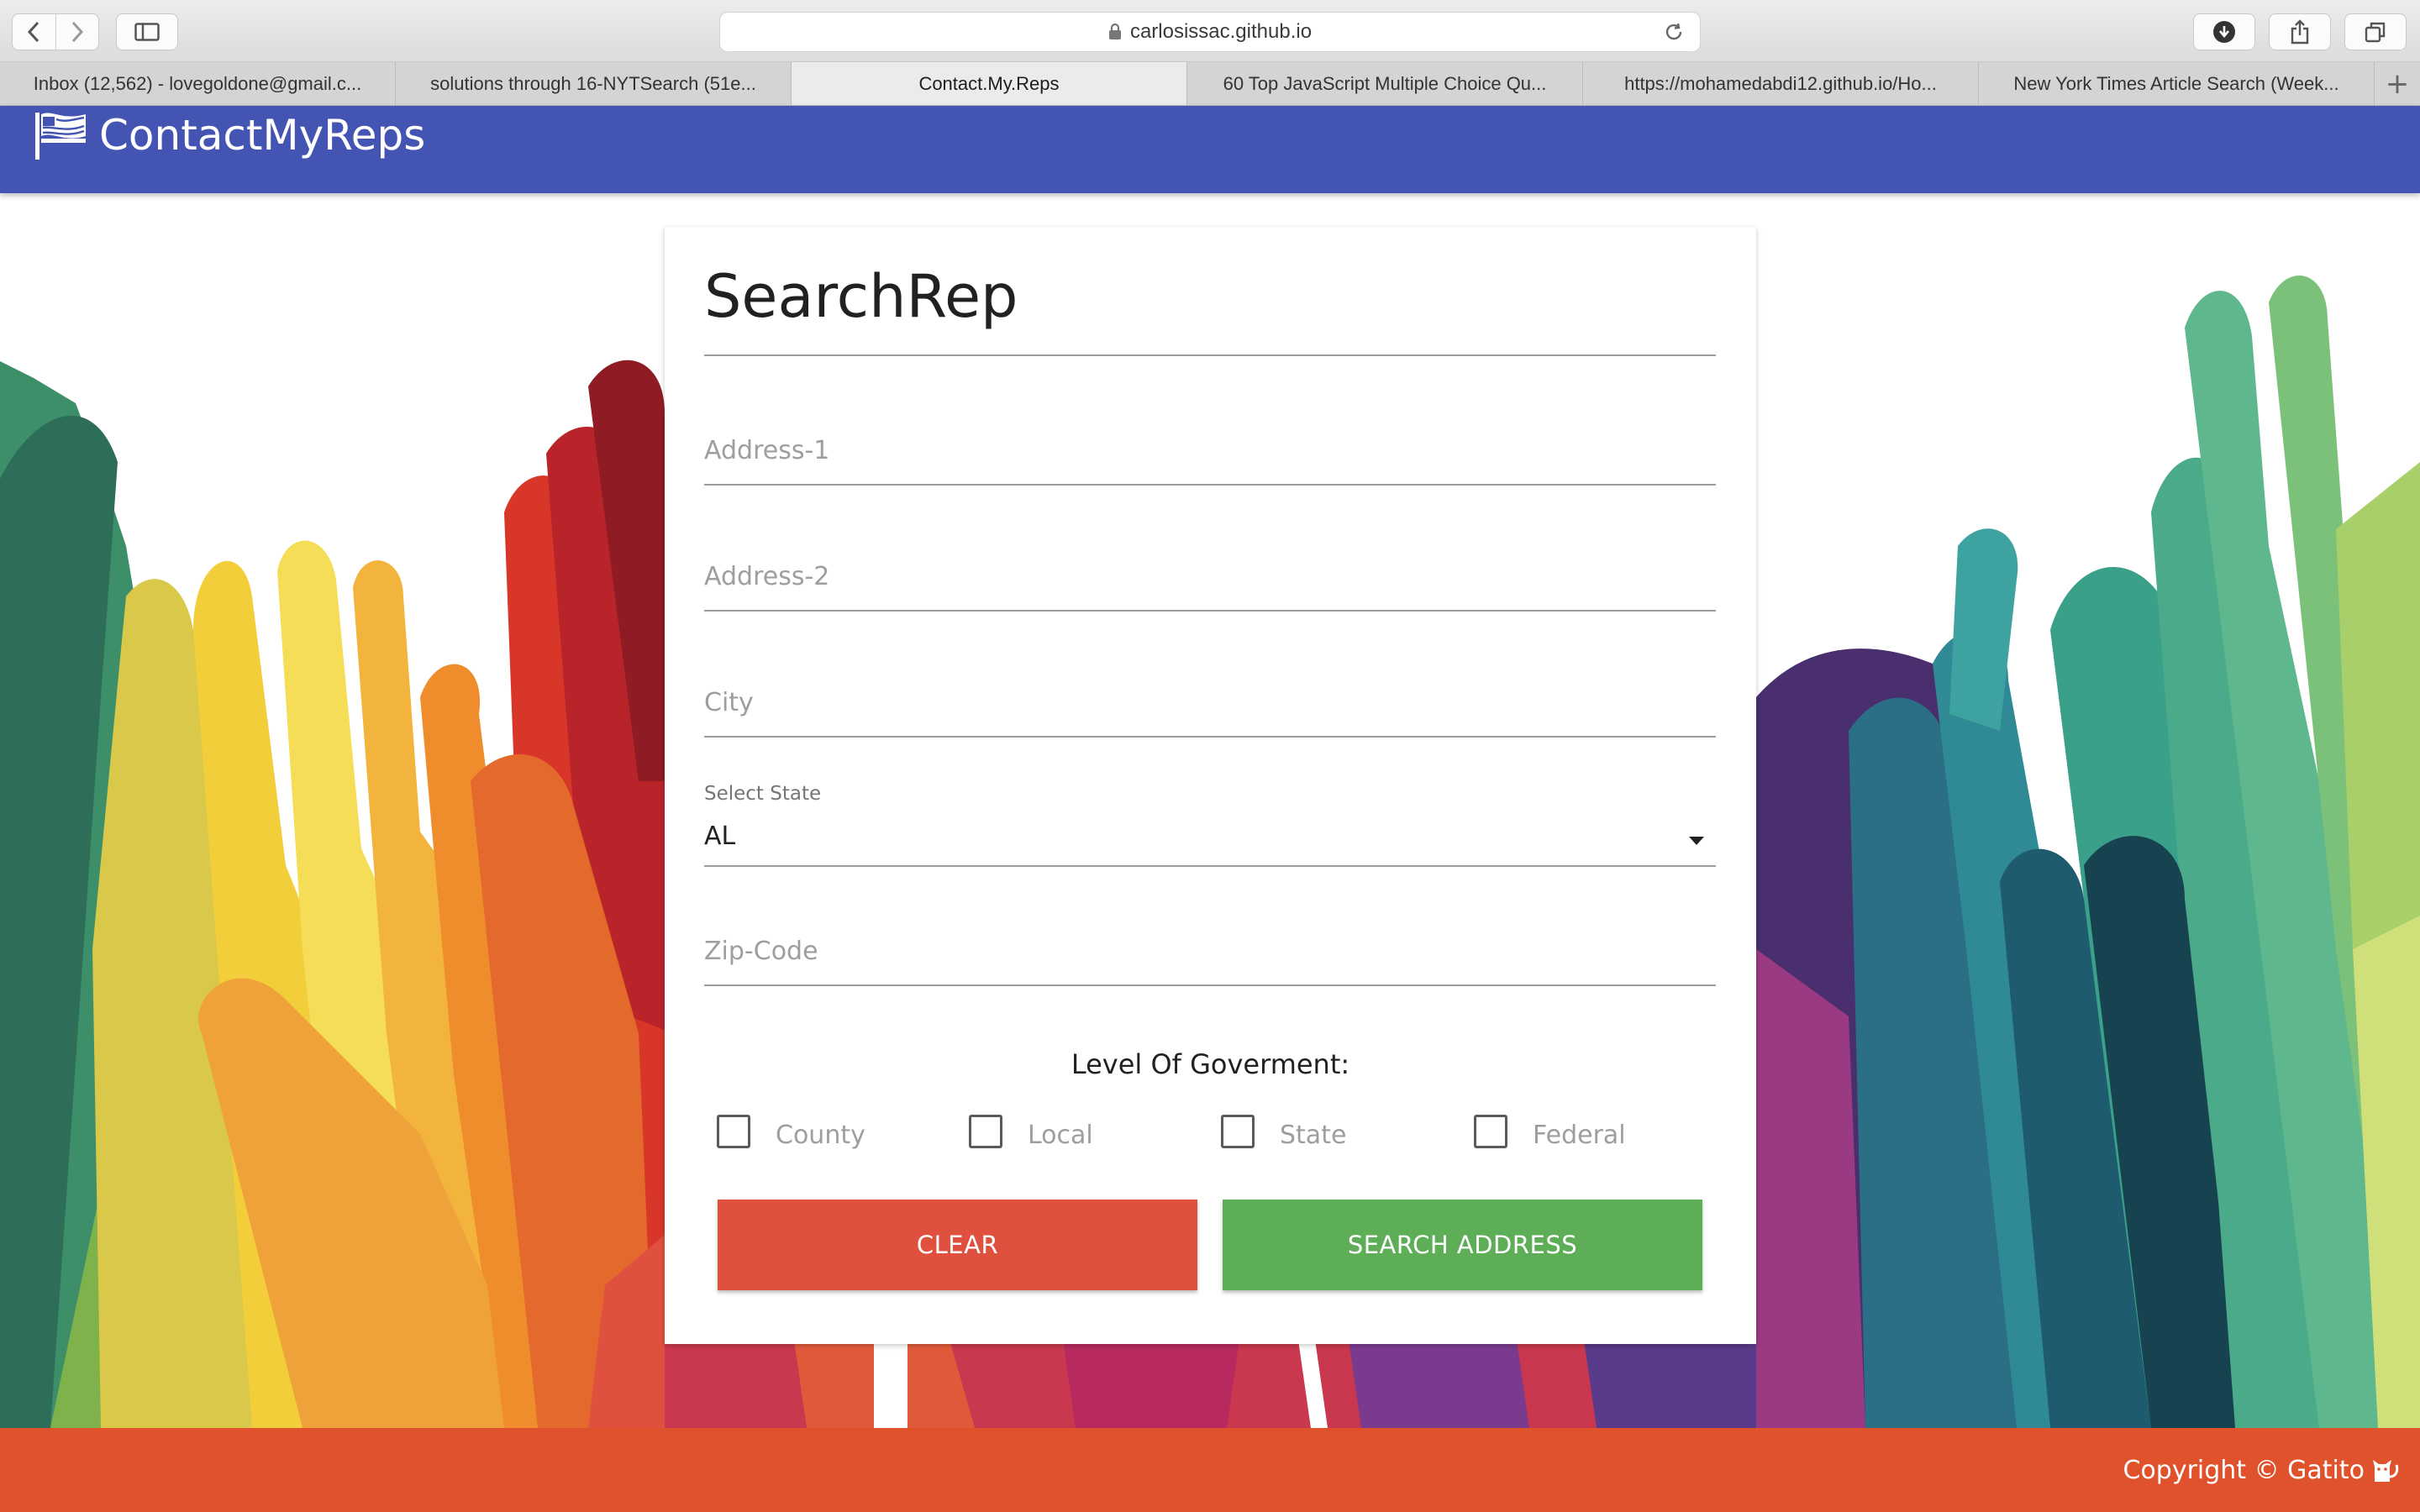 Image resolution: width=2420 pixels, height=1512 pixels. What do you see at coordinates (1210, 1470) in the screenshot?
I see `page-footer: Copyright © Gatito` at bounding box center [1210, 1470].